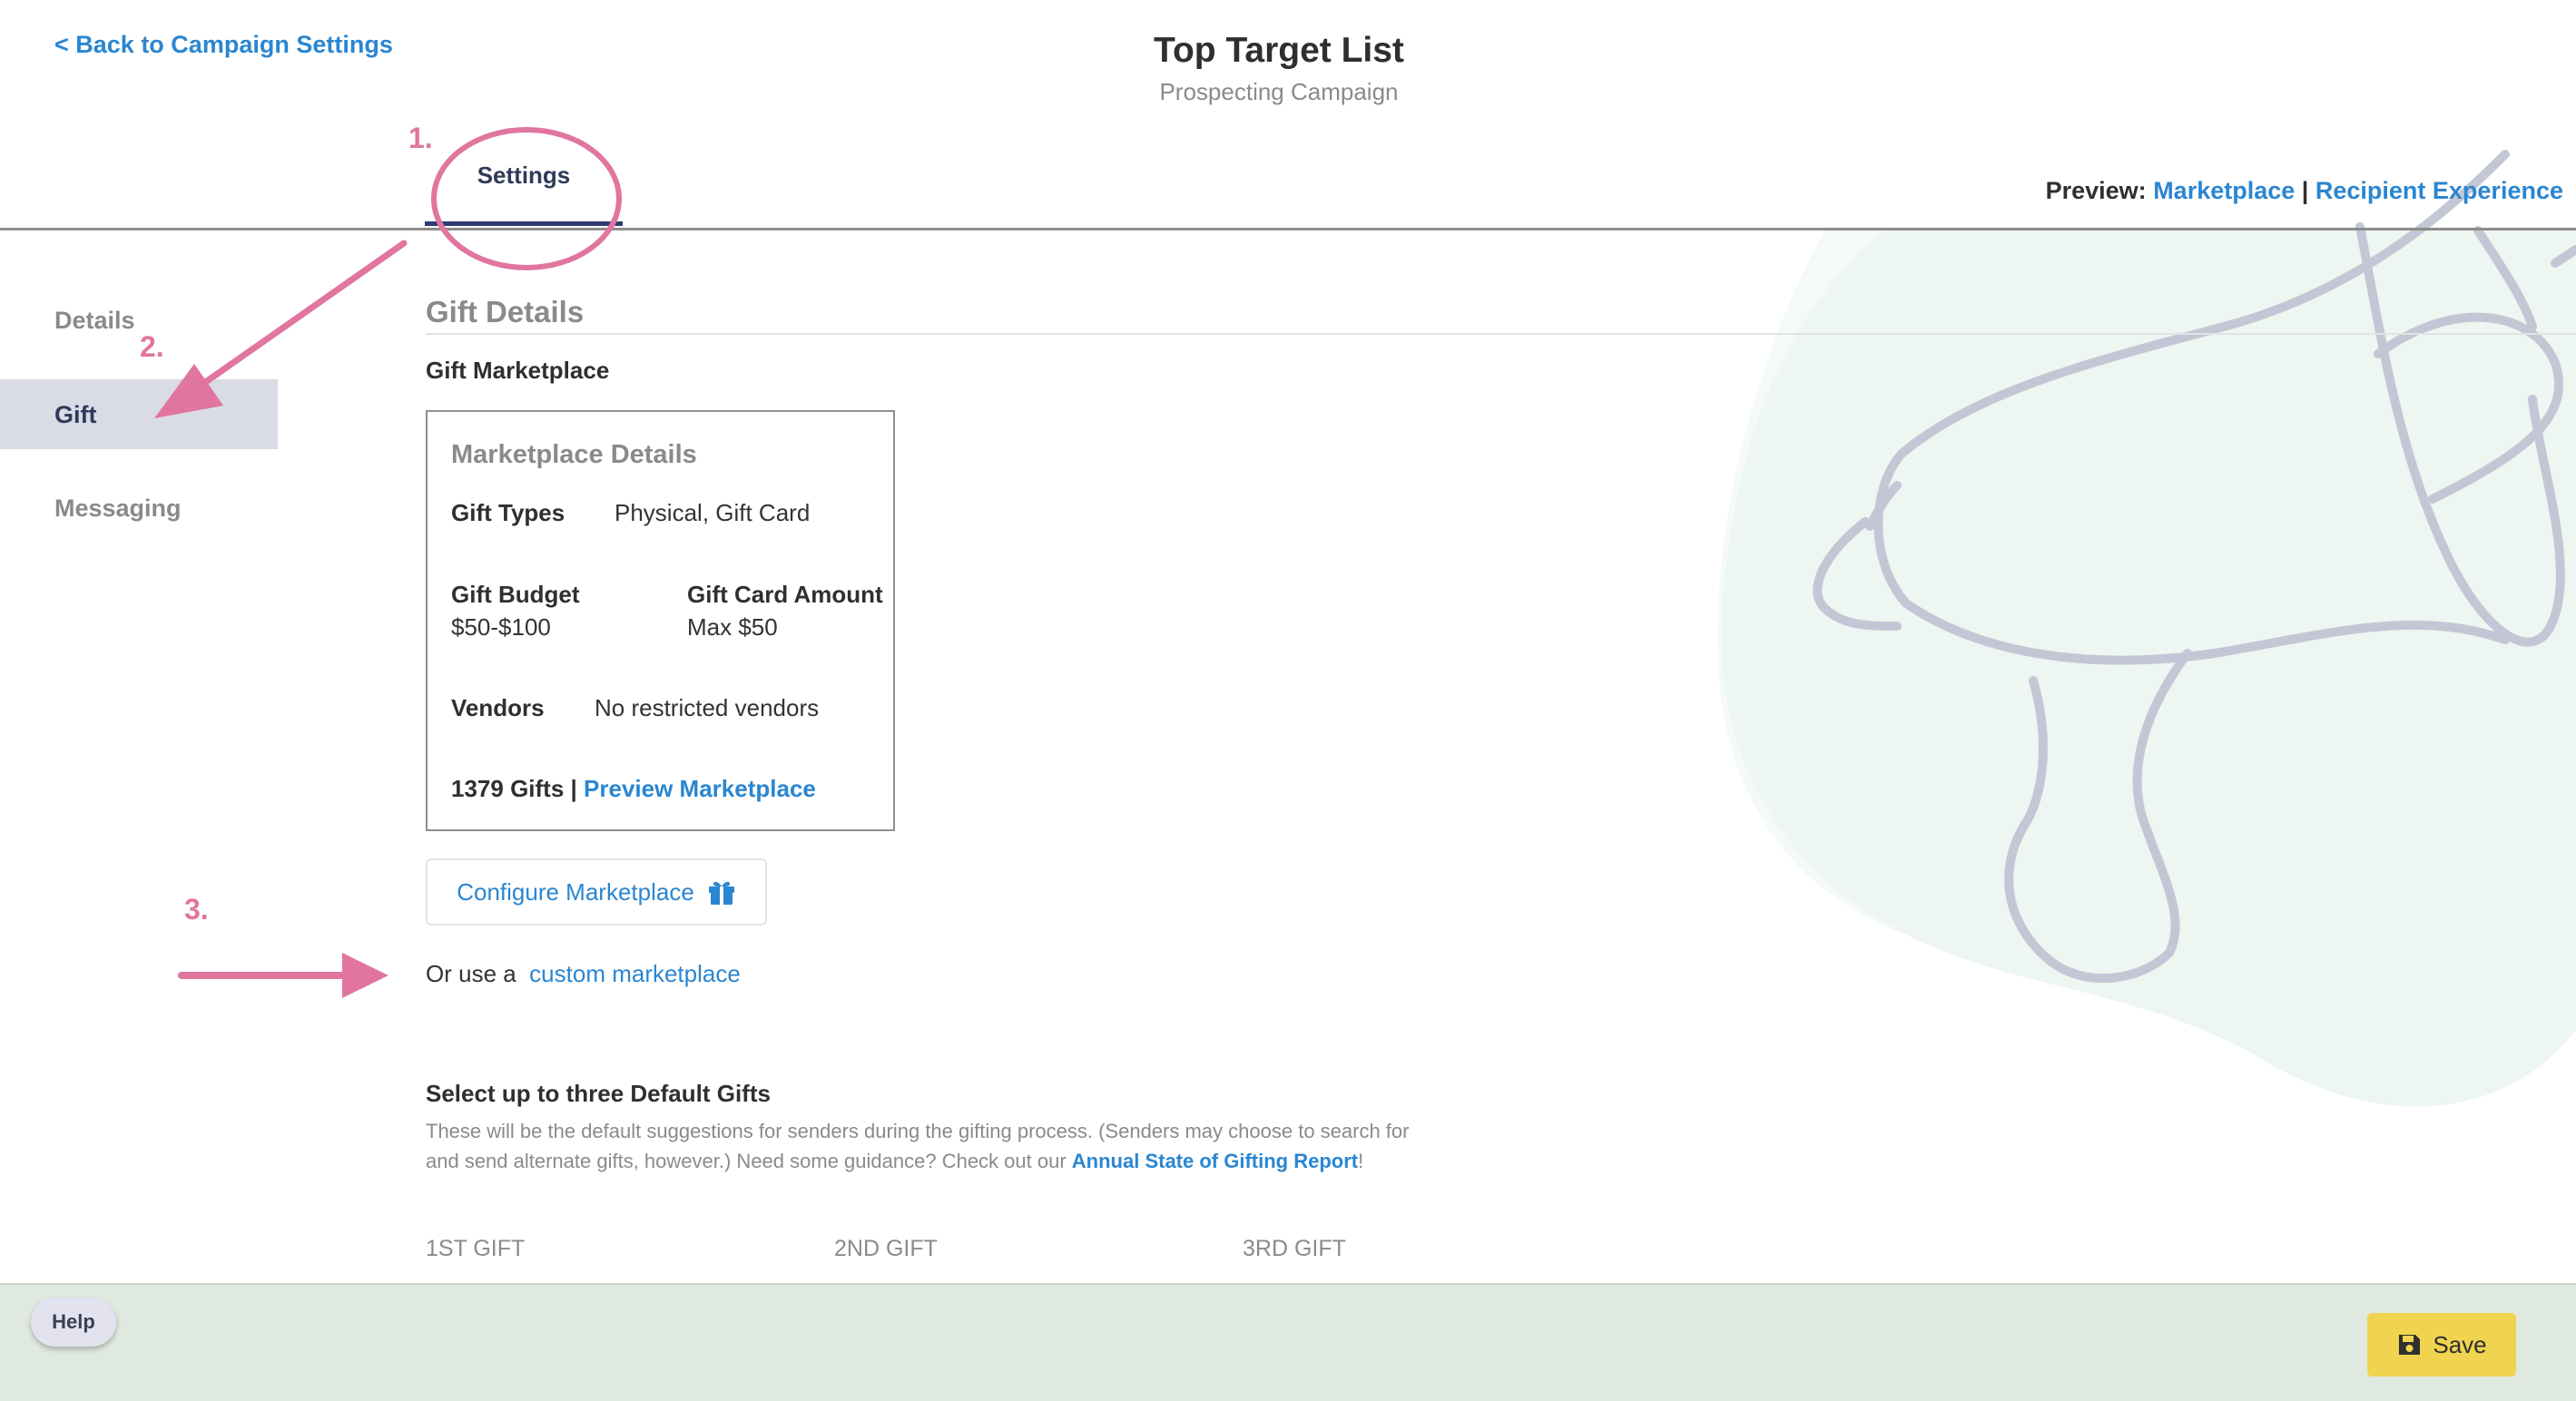 This screenshot has width=2576, height=1401. What do you see at coordinates (515, 594) in the screenshot?
I see `gift-budget-label: Gift Budget` at bounding box center [515, 594].